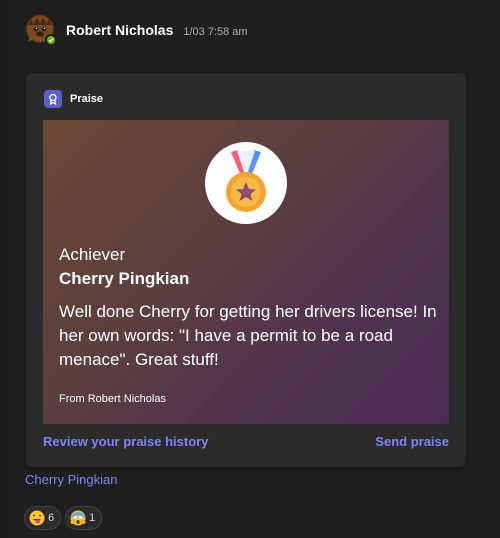 The width and height of the screenshot is (500, 538). I want to click on screaming-face-emoji-icon, so click(78, 518).